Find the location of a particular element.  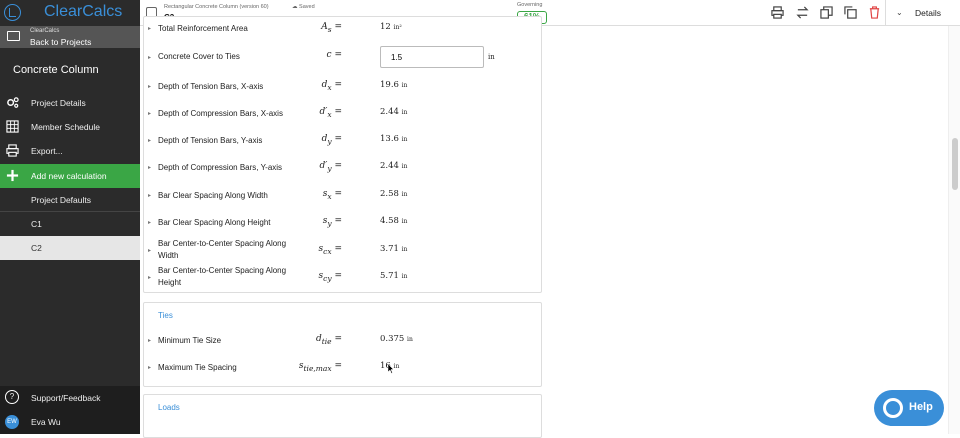

value-number: 0.375 is located at coordinates (392, 339).